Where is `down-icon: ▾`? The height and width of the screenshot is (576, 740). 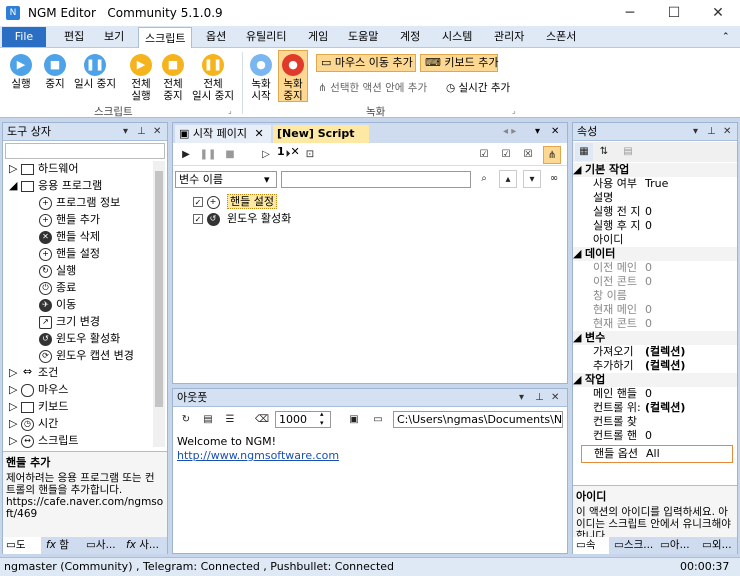
down-icon: ▾ is located at coordinates (532, 179).